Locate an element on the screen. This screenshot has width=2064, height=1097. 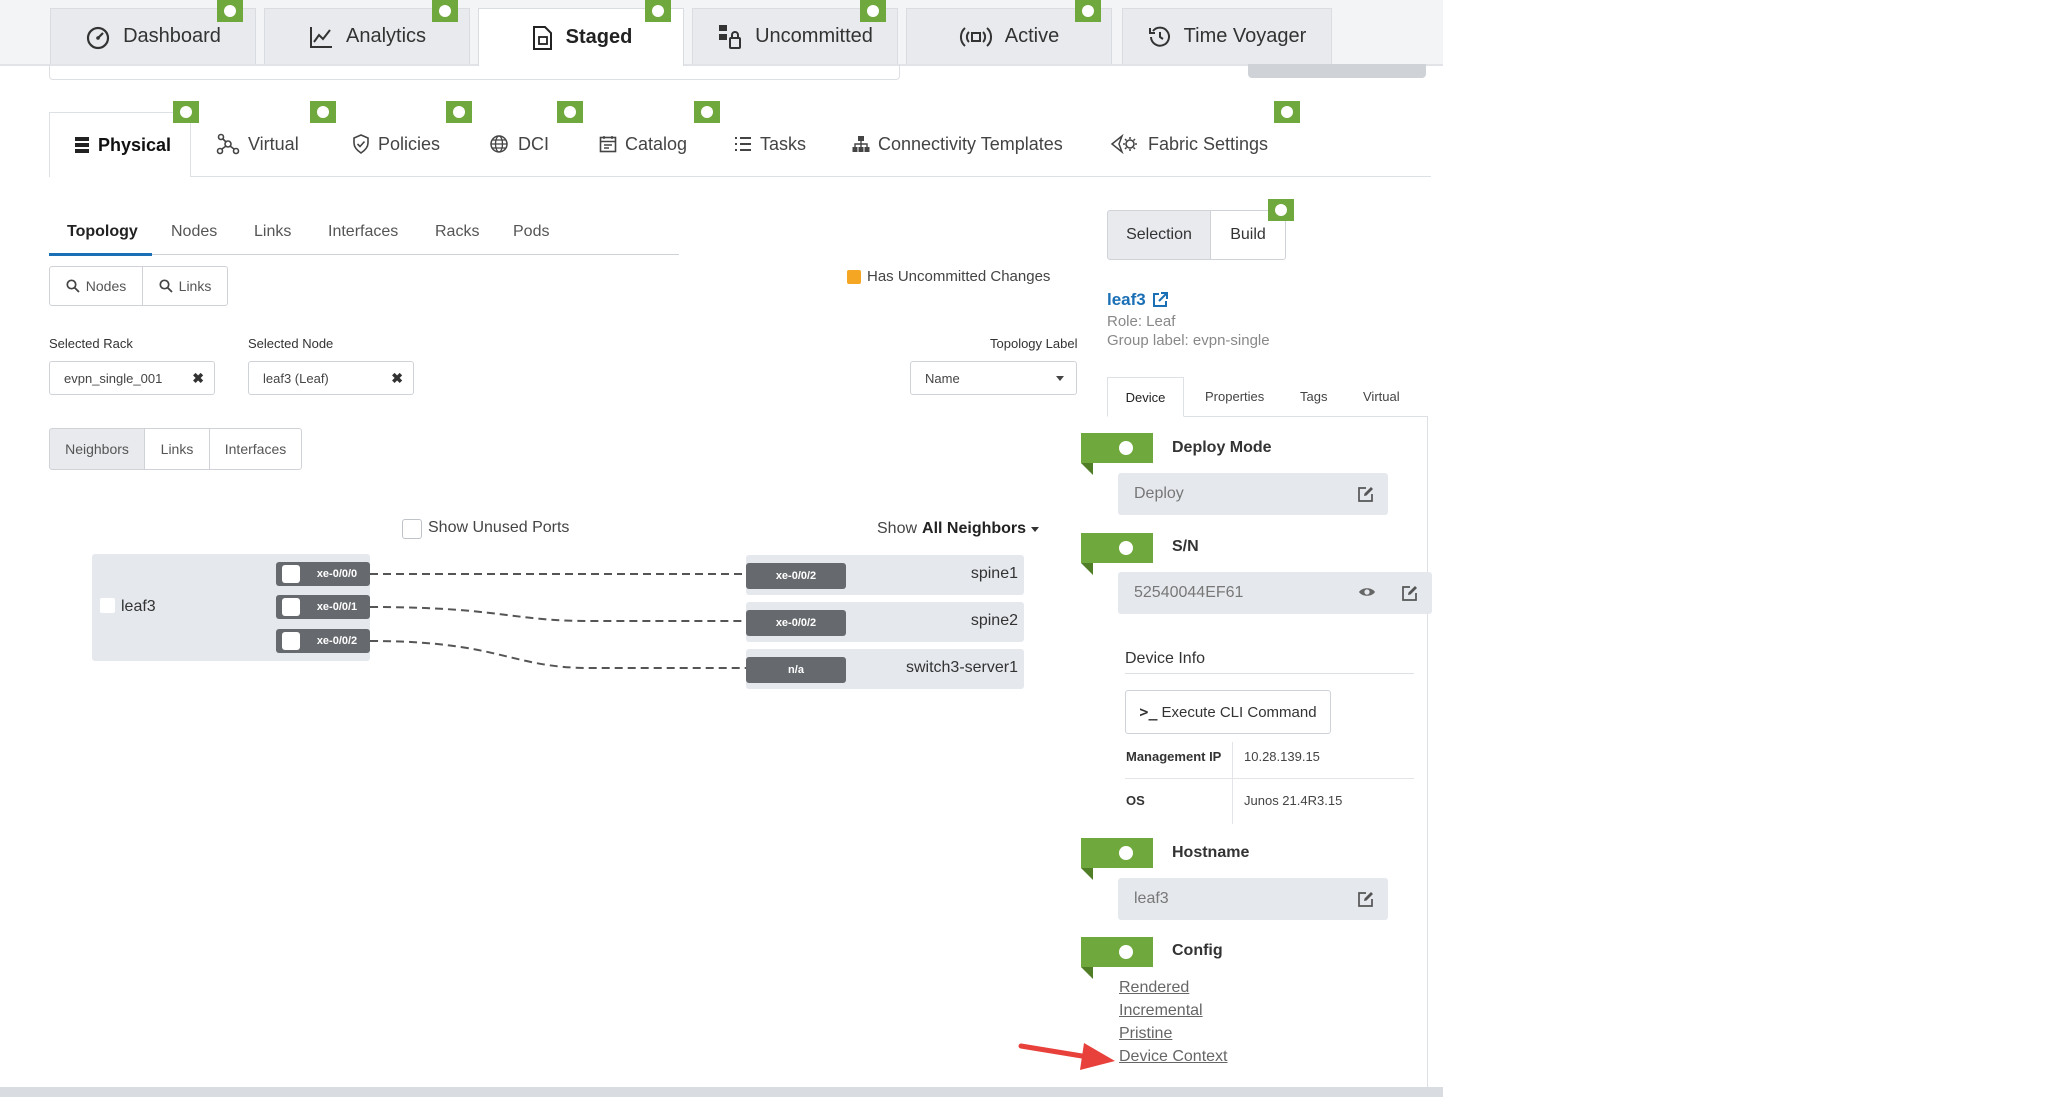
subtab-active-indicator is located at coordinates (100, 254).